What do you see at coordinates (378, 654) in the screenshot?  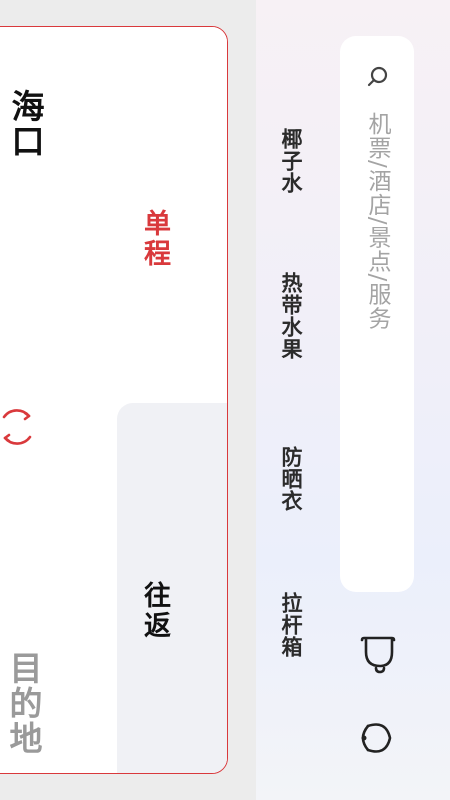 I see `bell-icon` at bounding box center [378, 654].